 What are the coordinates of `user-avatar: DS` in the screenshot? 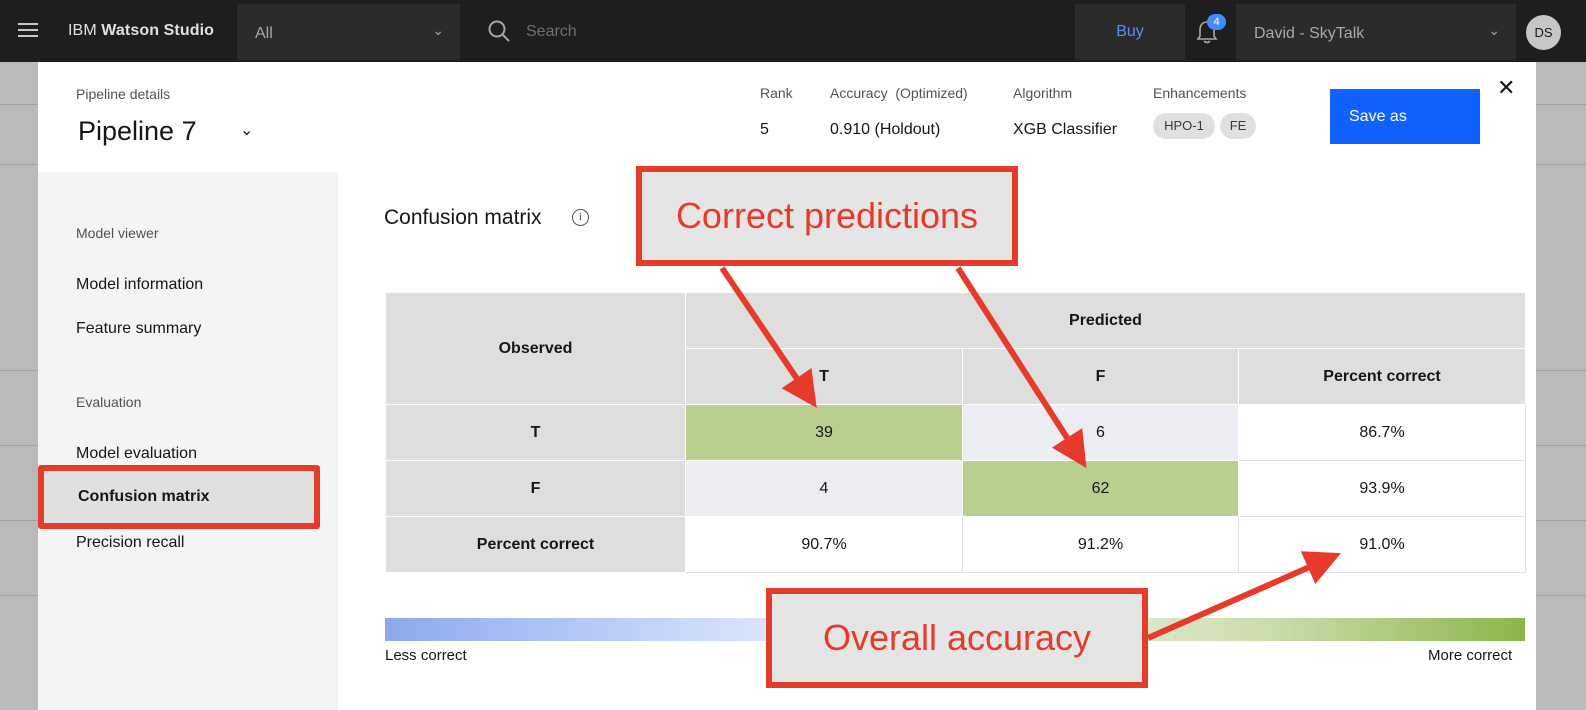 It's located at (1543, 32).